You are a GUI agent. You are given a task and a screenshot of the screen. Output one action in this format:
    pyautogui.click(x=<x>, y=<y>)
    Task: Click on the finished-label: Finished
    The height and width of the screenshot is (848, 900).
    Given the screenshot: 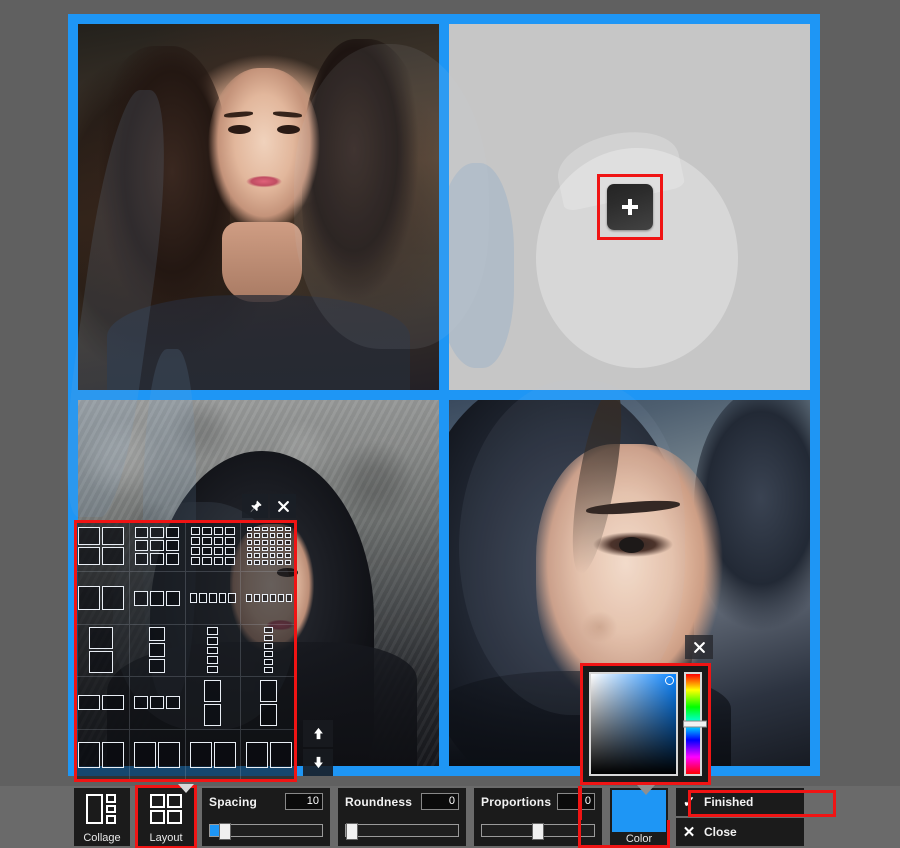 What is the action you would take?
    pyautogui.click(x=729, y=802)
    